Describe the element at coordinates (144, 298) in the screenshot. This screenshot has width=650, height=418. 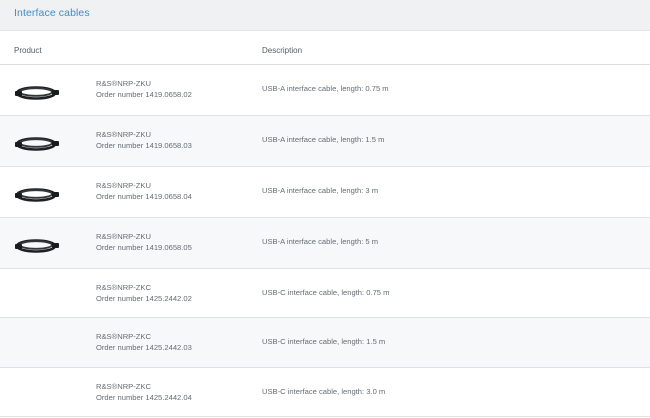
I see `order-number: Order number 1425.2442.02` at that location.